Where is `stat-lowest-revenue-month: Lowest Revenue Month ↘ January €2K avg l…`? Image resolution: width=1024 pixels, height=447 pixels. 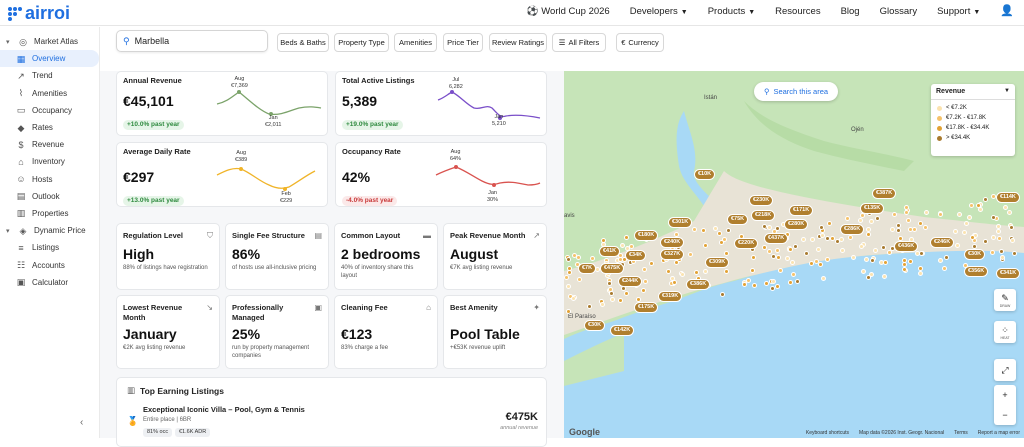 stat-lowest-revenue-month: Lowest Revenue Month ↘ January €2K avg l… is located at coordinates (168, 332).